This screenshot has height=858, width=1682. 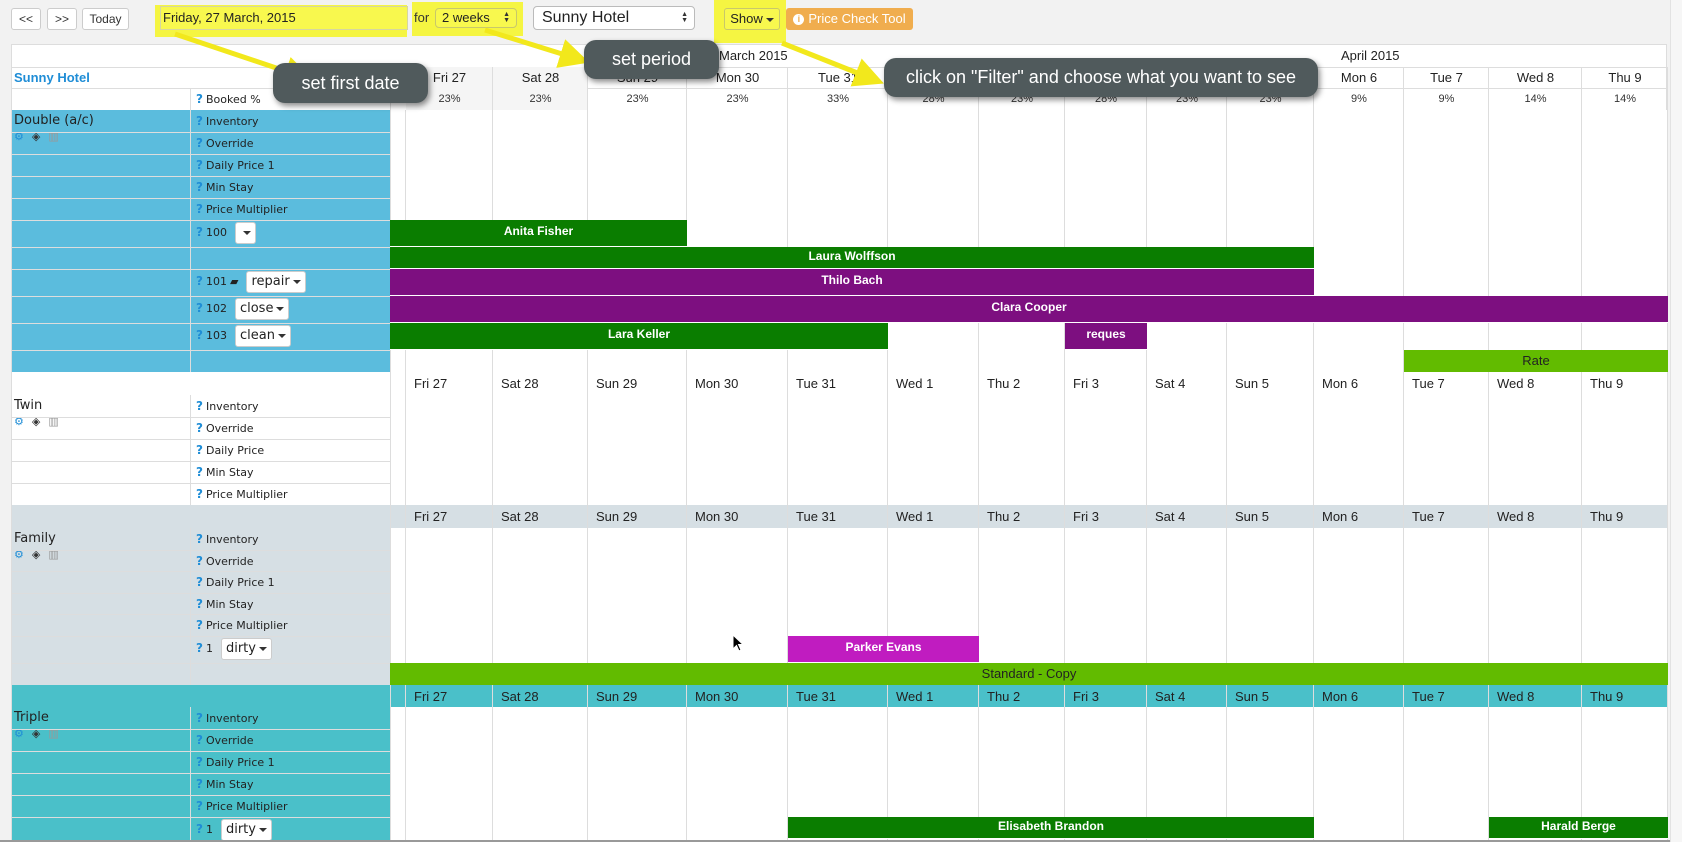 What do you see at coordinates (1536, 361) in the screenshot?
I see `rate-band: Rate` at bounding box center [1536, 361].